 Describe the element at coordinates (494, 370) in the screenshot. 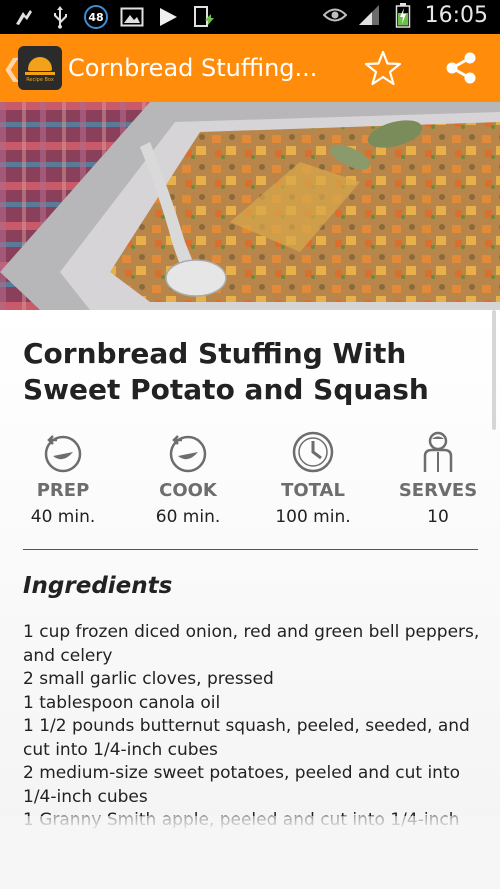

I see `scrollbar` at that location.